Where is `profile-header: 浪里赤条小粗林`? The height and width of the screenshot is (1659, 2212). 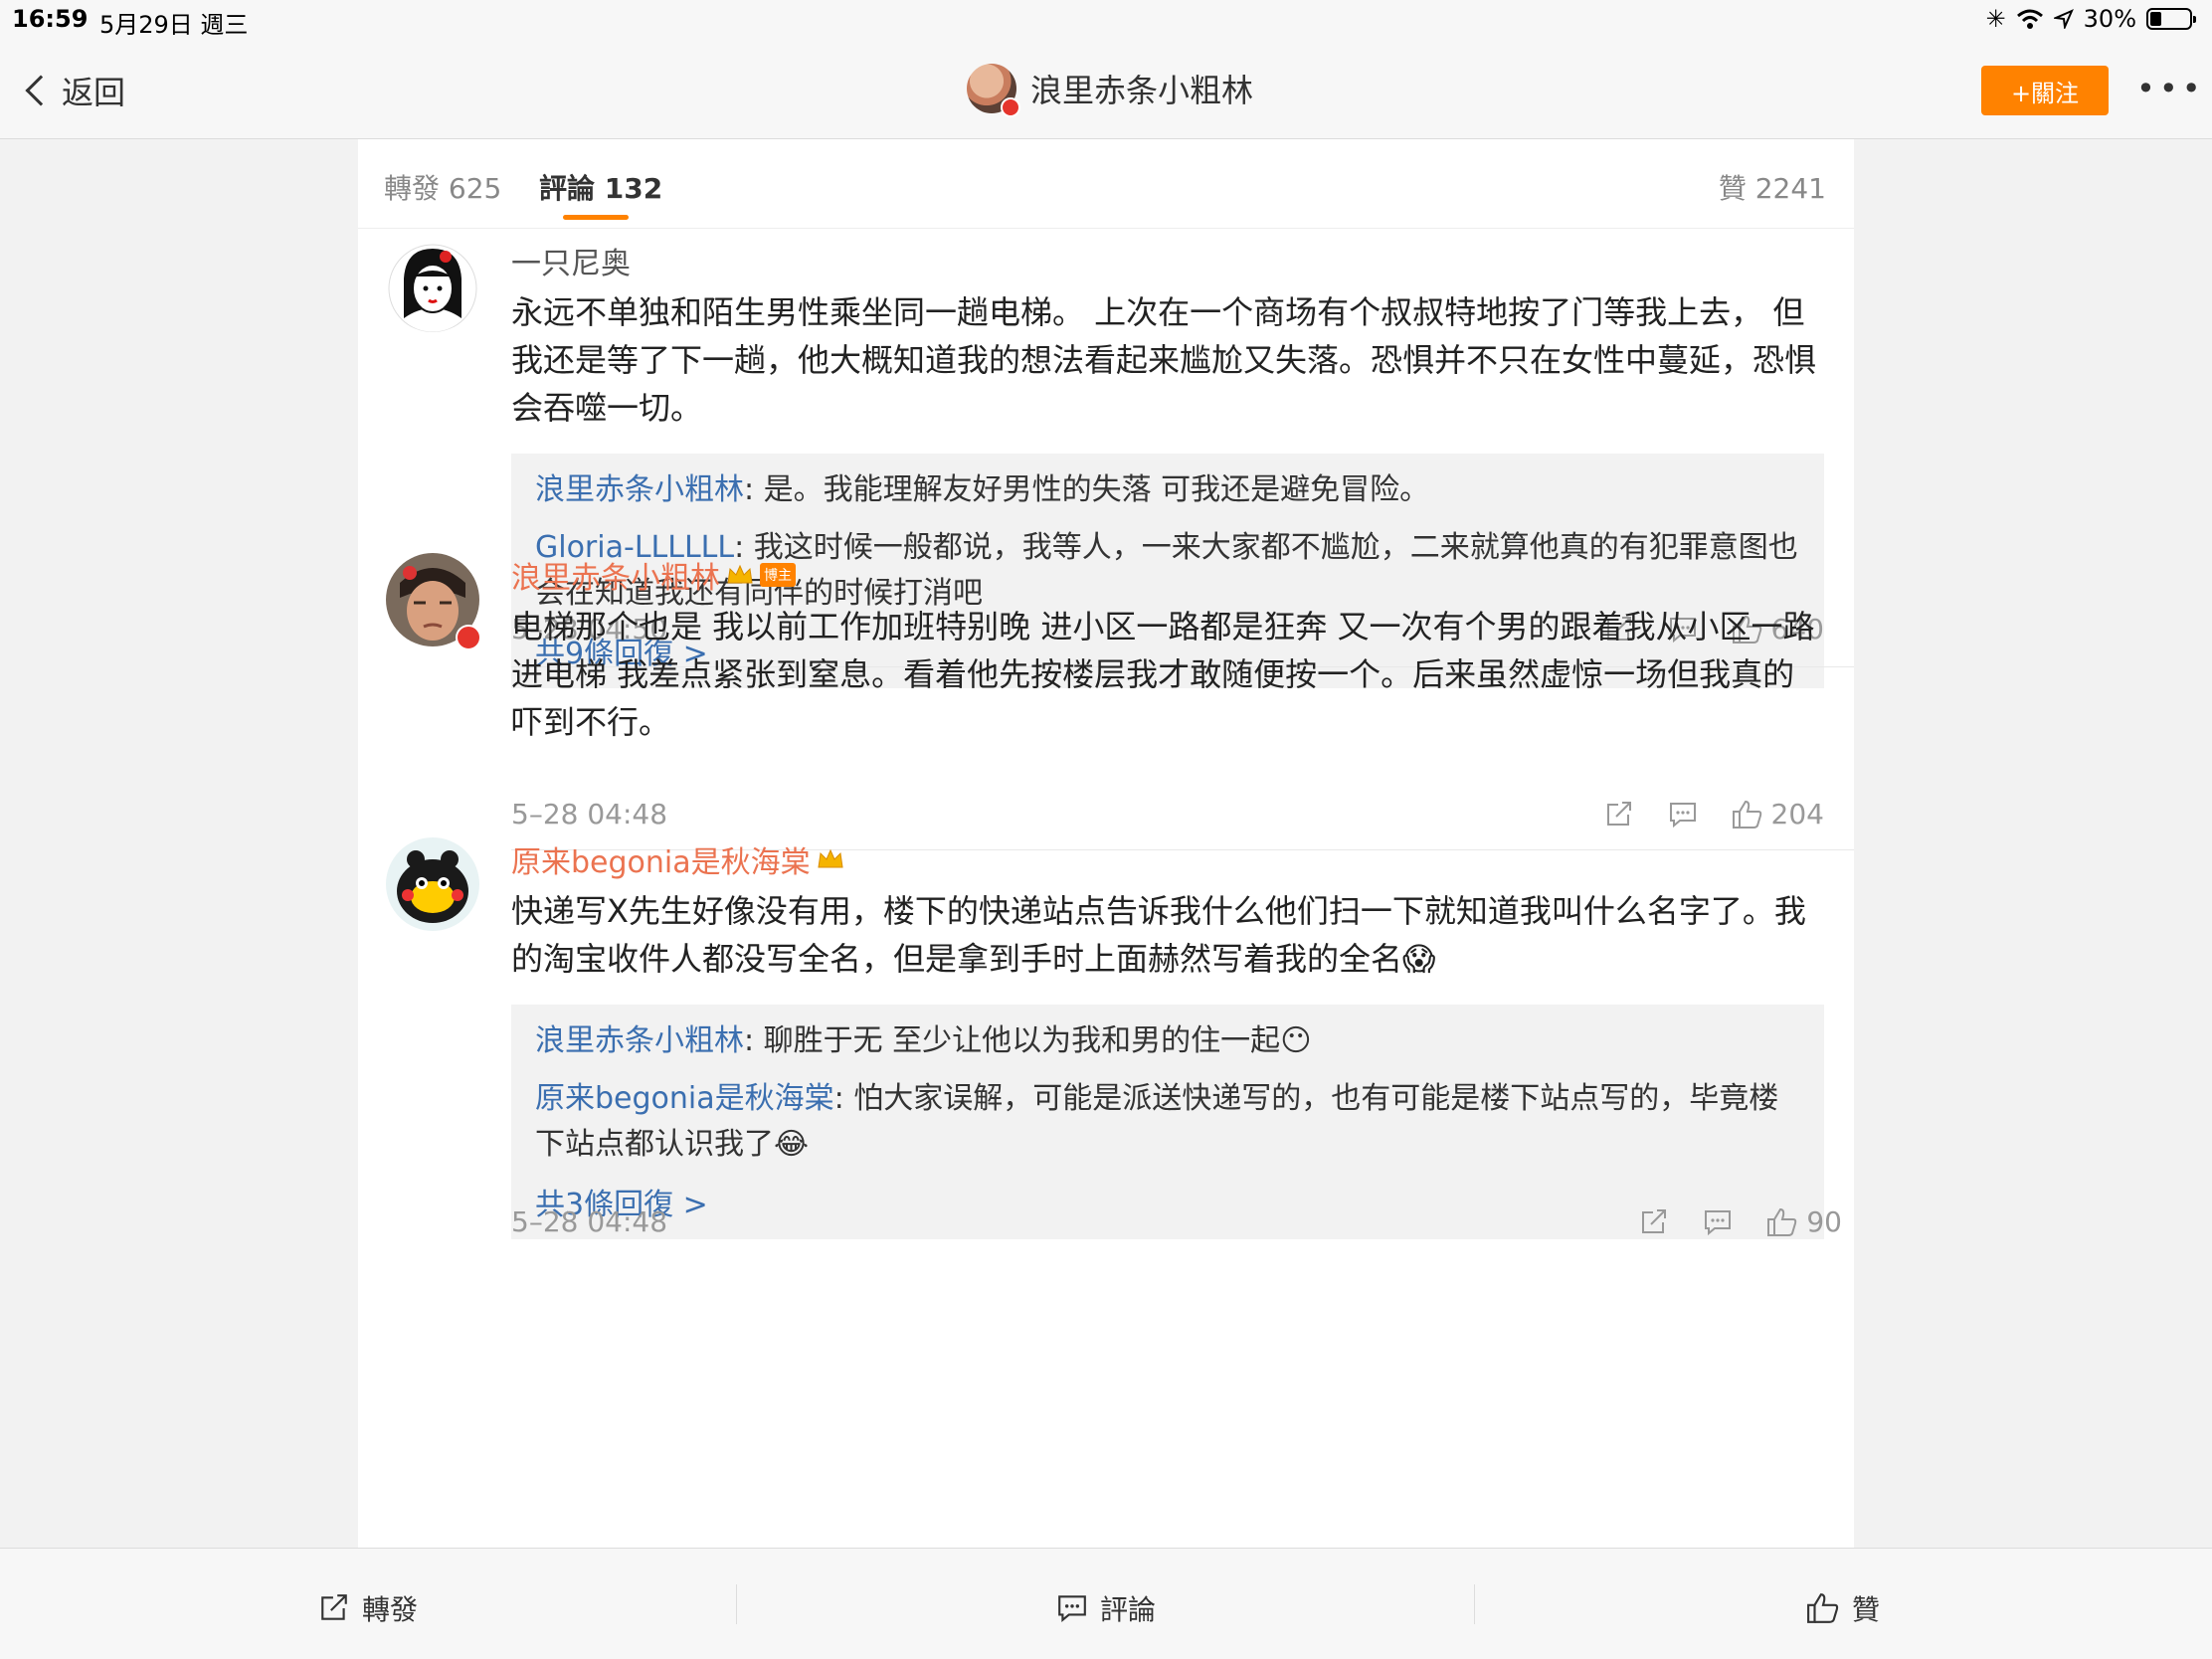
profile-header: 浪里赤条小粗林 is located at coordinates (1110, 90).